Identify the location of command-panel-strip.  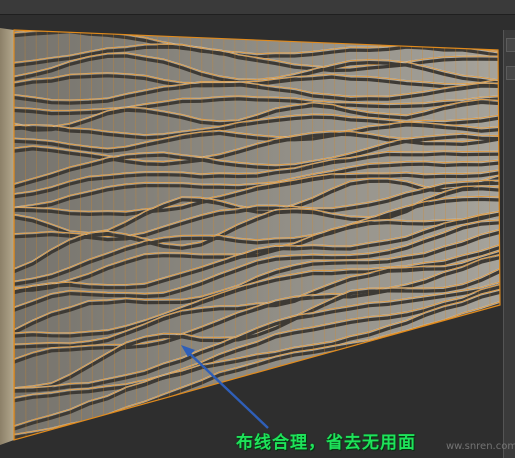
(509, 244).